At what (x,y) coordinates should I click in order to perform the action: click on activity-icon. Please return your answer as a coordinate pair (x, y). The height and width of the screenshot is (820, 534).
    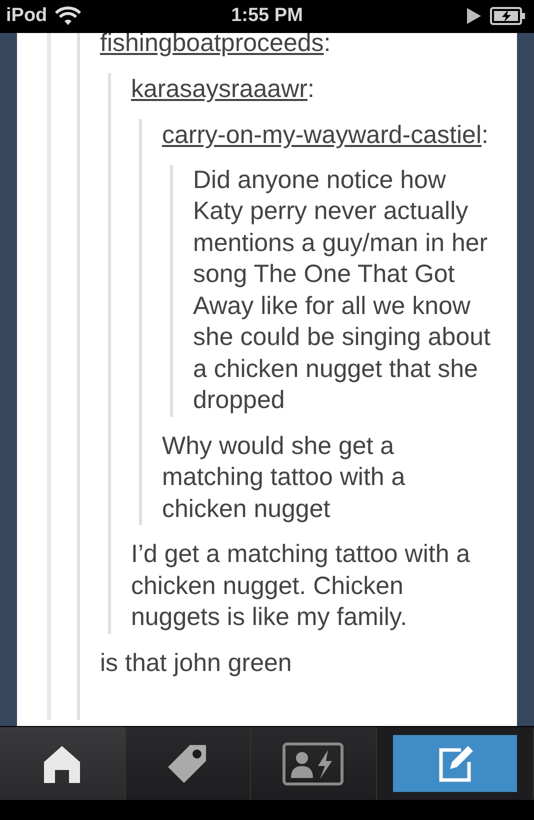
    Looking at the image, I should click on (313, 764).